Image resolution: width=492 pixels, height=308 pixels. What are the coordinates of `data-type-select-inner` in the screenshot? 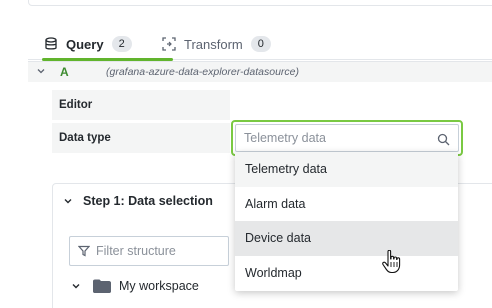 It's located at (347, 138).